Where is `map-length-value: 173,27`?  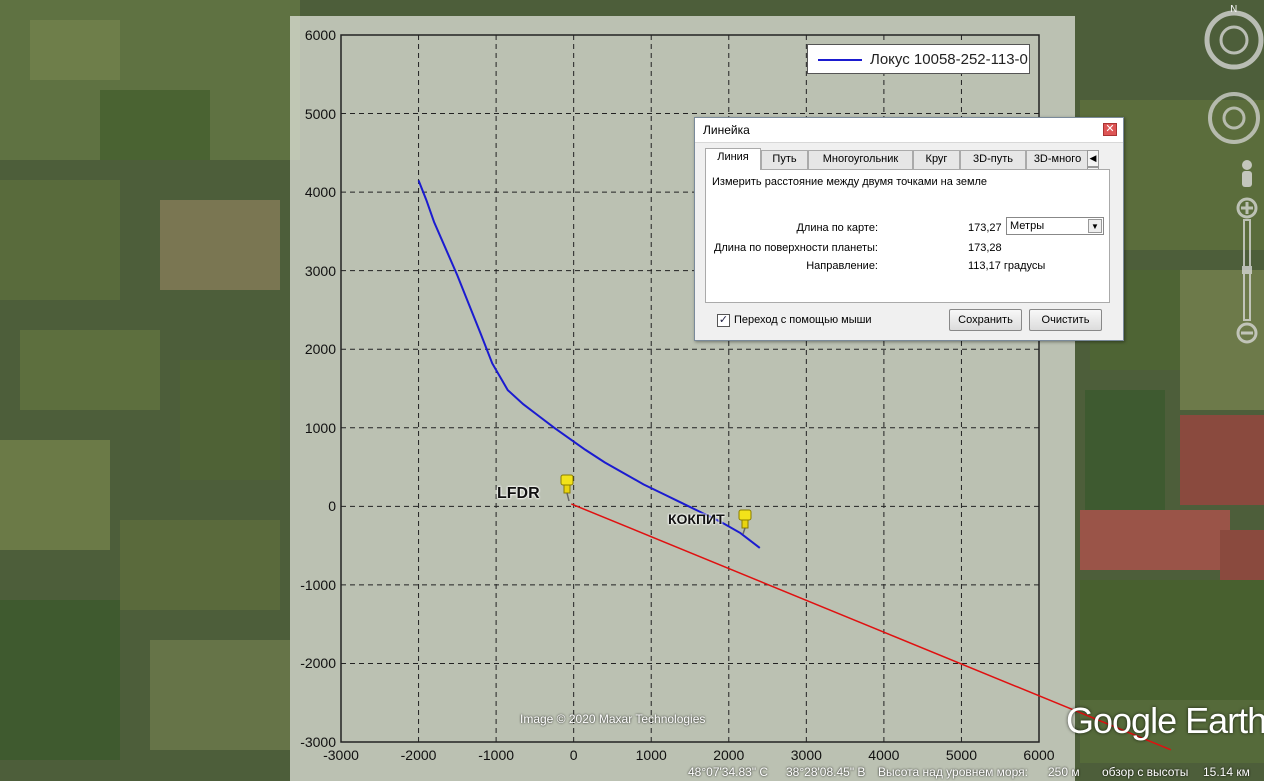
map-length-value: 173,27 is located at coordinates (985, 228).